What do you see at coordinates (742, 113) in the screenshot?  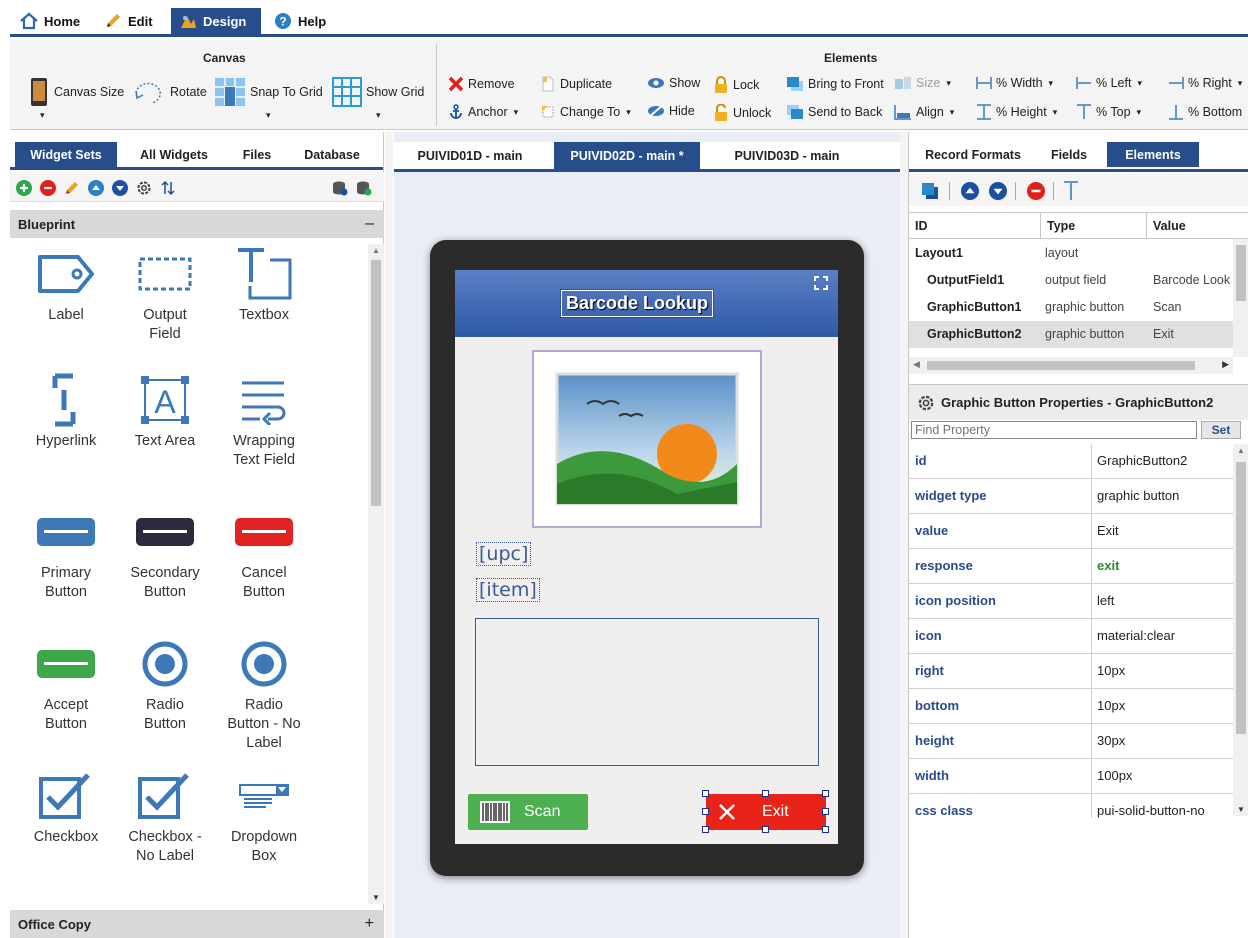 I see `unlock-button: Unlock` at bounding box center [742, 113].